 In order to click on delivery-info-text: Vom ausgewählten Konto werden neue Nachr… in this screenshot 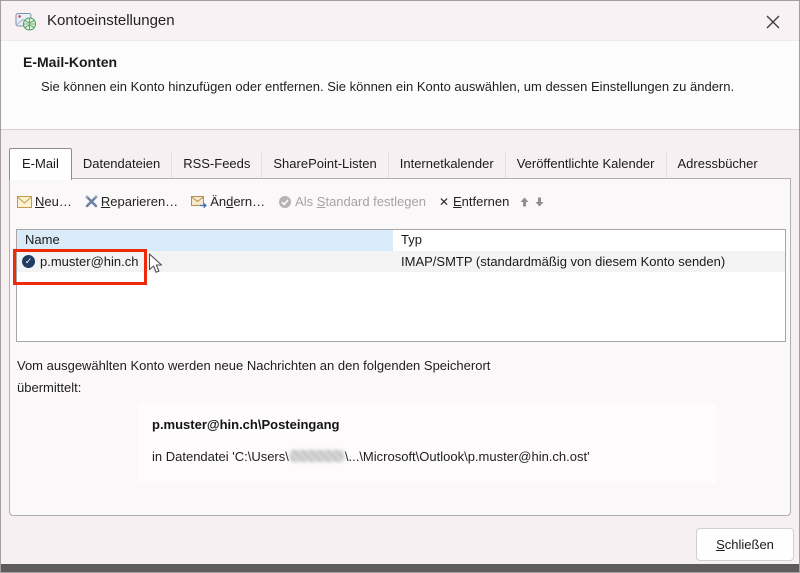, I will do `click(254, 376)`.